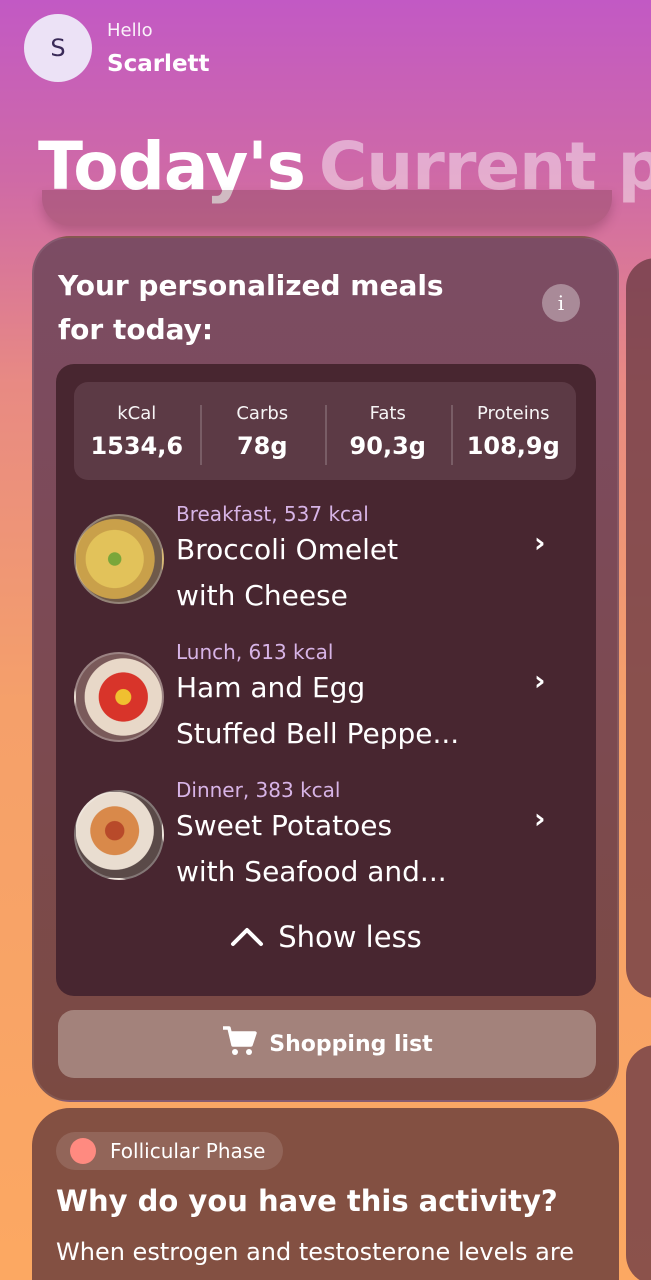  I want to click on macro-label: Fats, so click(387, 413).